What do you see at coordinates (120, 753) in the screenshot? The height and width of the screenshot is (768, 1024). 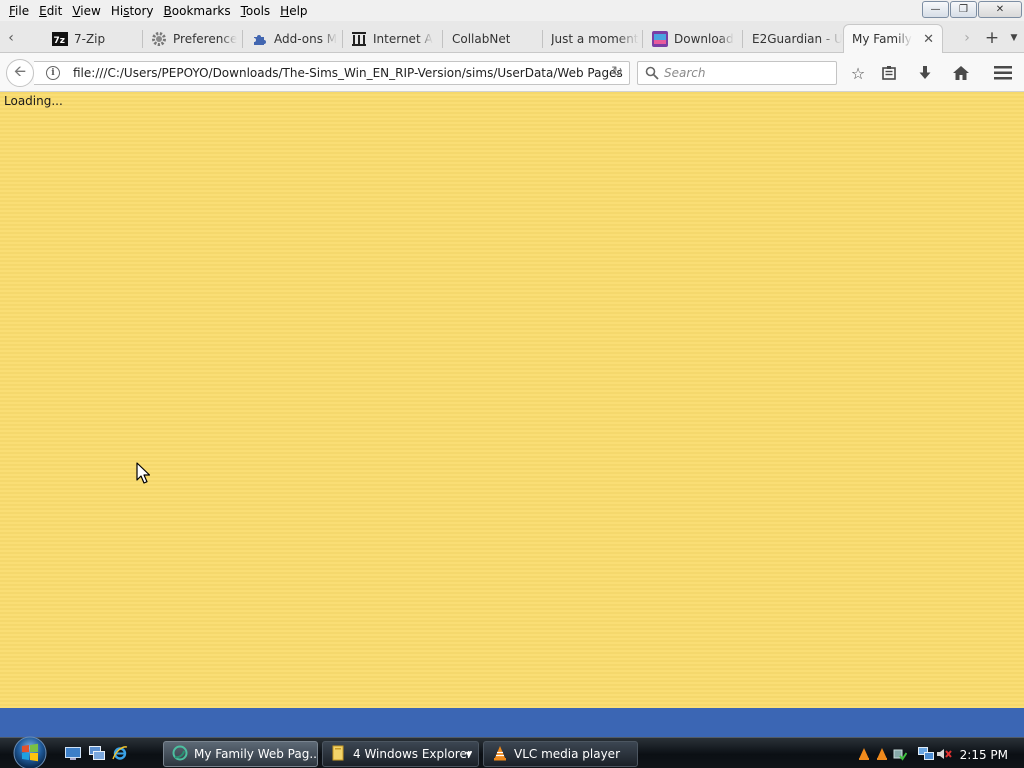 I see `internet-explorer-icon` at bounding box center [120, 753].